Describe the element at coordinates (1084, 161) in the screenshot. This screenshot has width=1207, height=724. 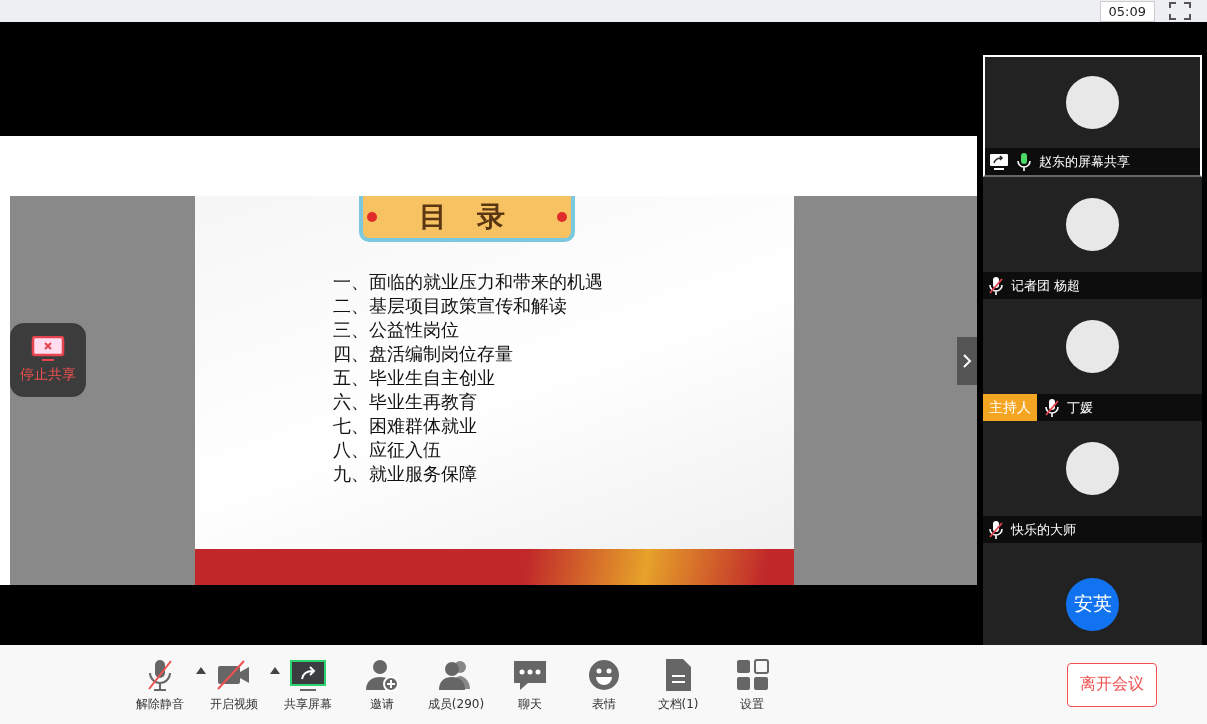
I see `participant-name: 赵东的屏幕共享` at that location.